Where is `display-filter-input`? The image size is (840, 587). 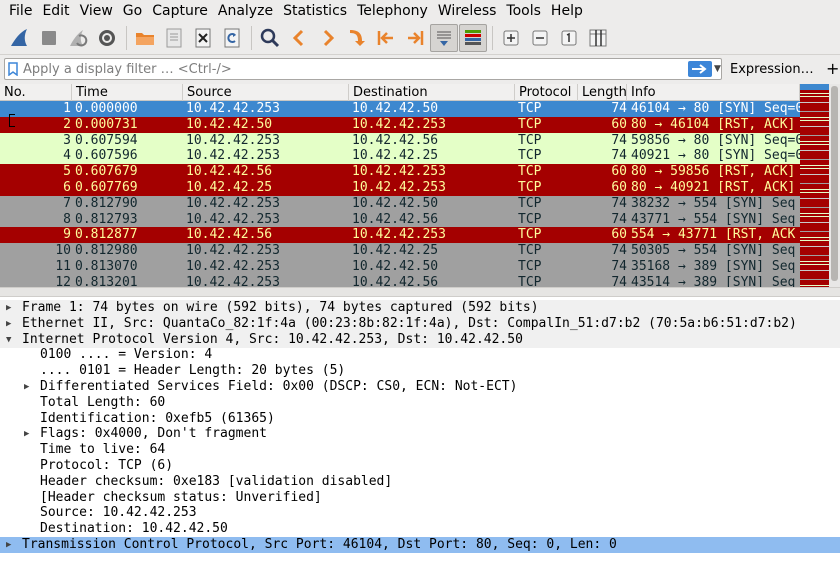 display-filter-input is located at coordinates (343, 69).